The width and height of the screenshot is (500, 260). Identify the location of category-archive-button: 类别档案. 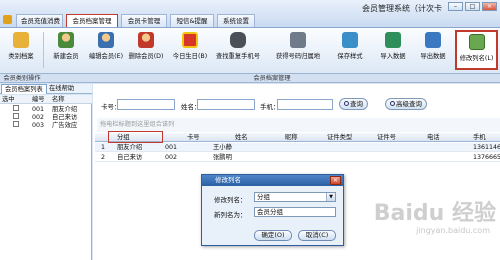
(21, 50).